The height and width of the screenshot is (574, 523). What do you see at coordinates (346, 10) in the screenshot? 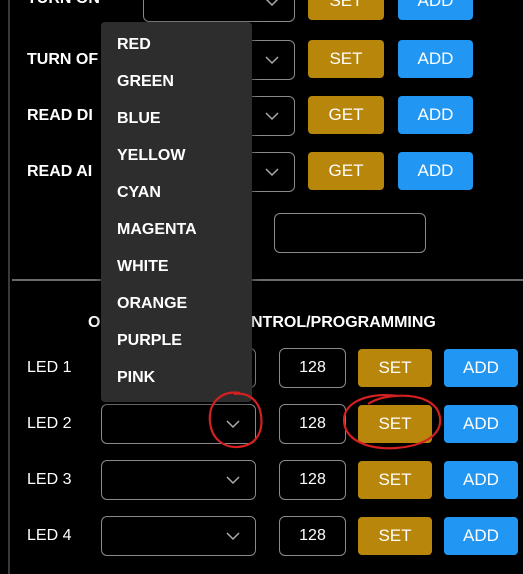
I see `turn-on-set-button: SET` at bounding box center [346, 10].